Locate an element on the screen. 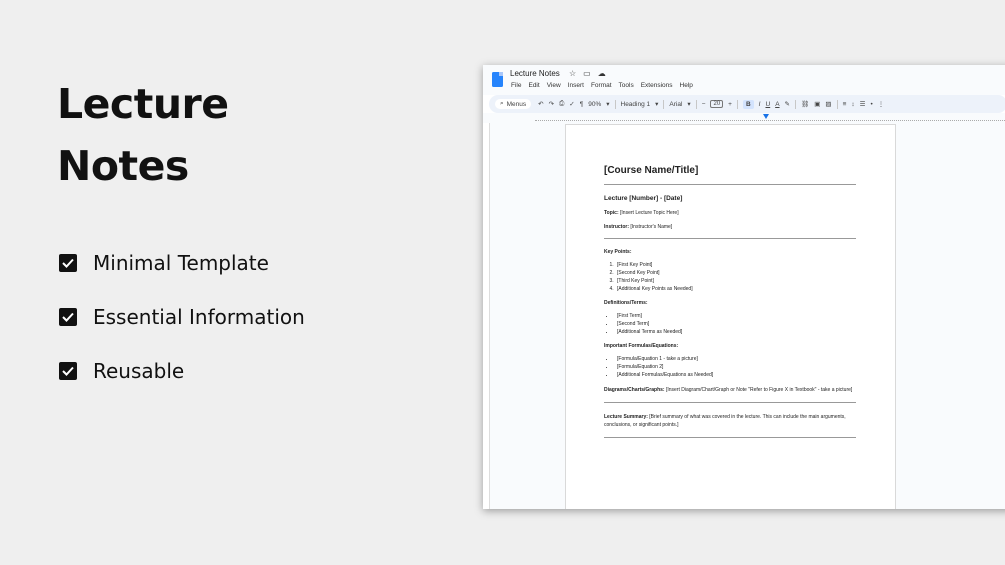 Image resolution: width=1005 pixels, height=565 pixels. feature-item: Minimal Template is located at coordinates (182, 263).